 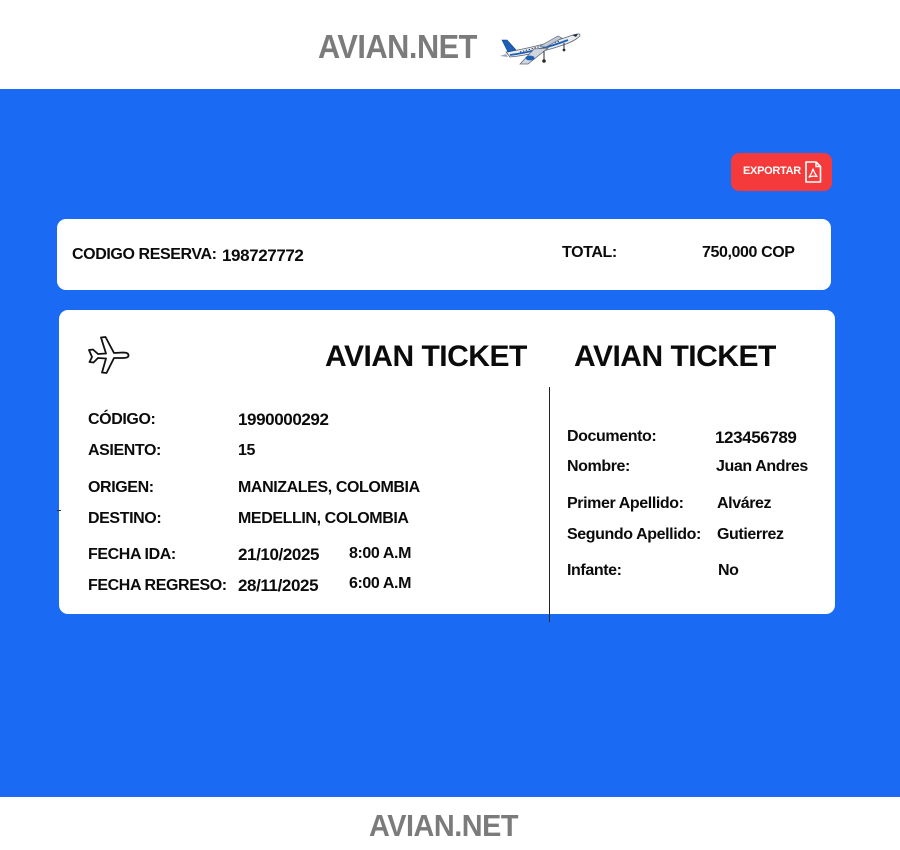 I want to click on fecha-regreso-date: 28/11/2025, so click(x=278, y=585).